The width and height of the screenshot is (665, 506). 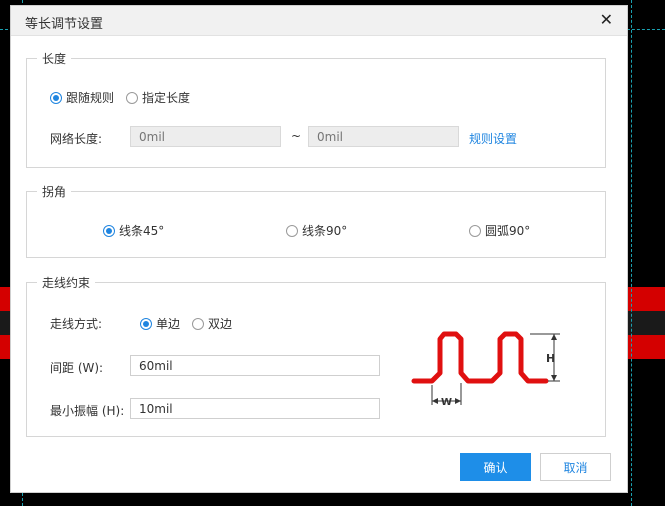 I want to click on radio-label: 跟随规则, so click(x=90, y=98).